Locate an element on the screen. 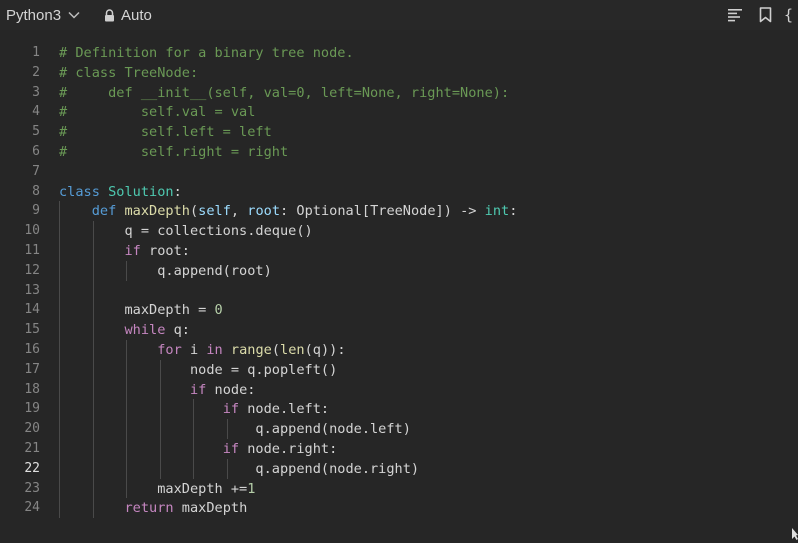  code-text: q.append(node.left) is located at coordinates (235, 429).